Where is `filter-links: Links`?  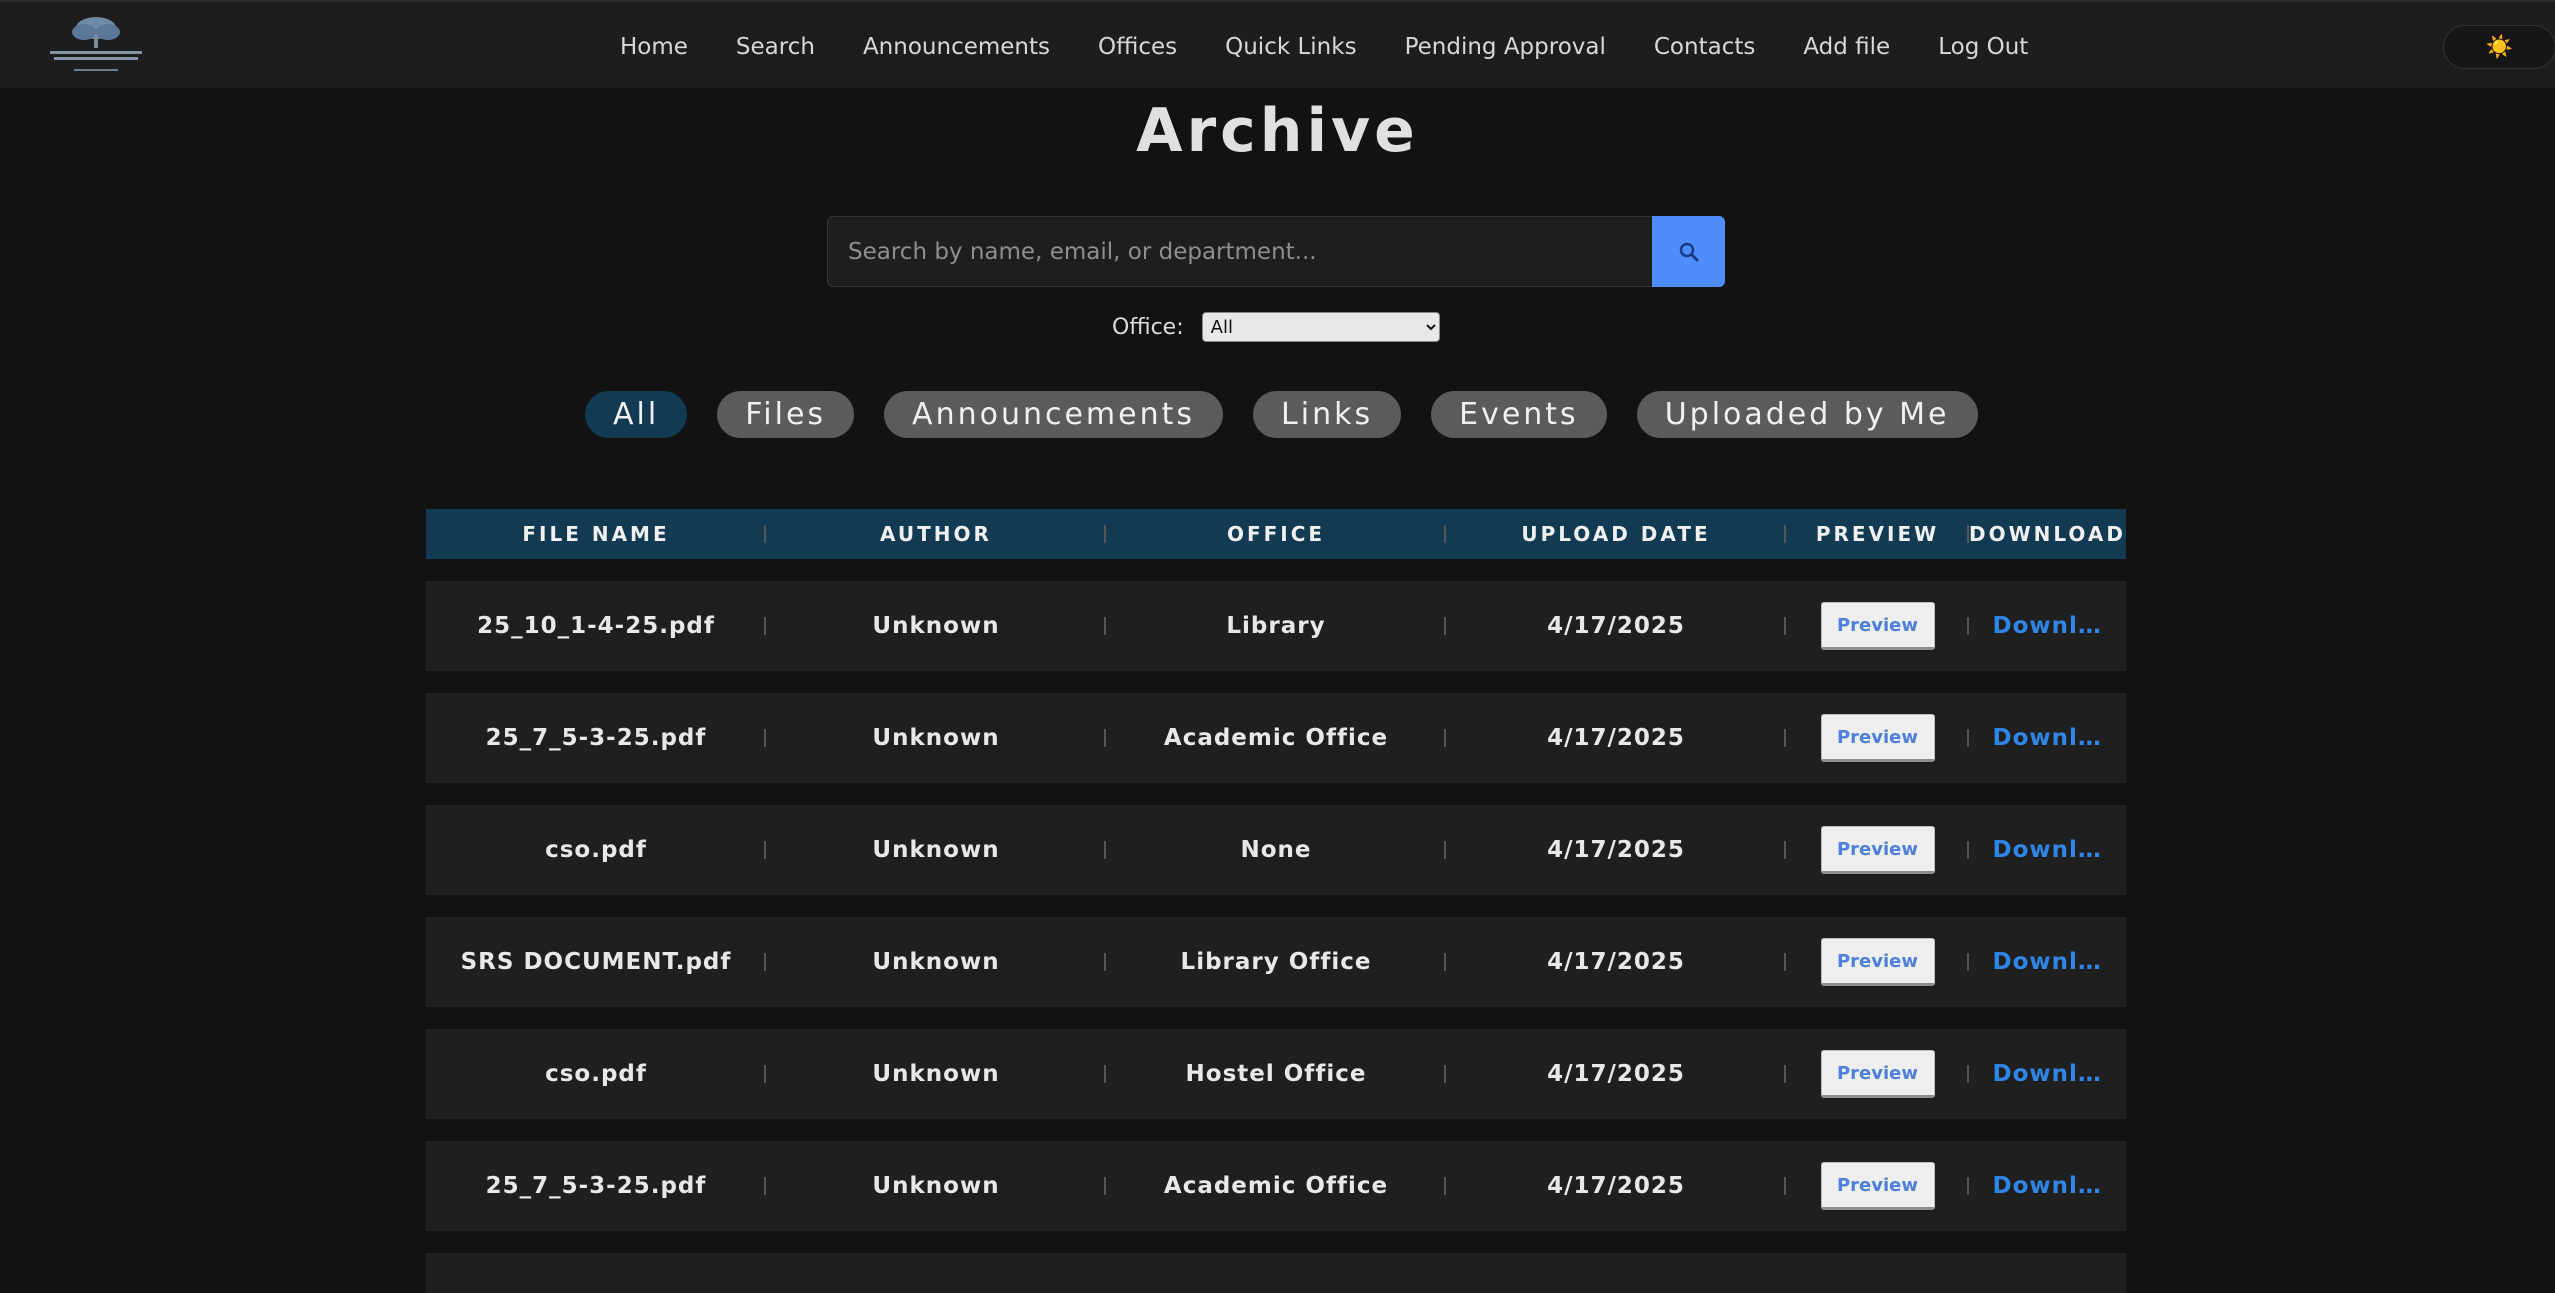
filter-links: Links is located at coordinates (1327, 414).